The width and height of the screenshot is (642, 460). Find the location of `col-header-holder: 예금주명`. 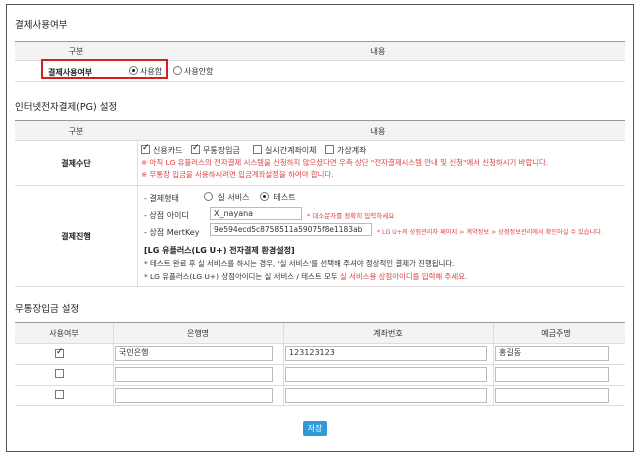

col-header-holder: 예금주명 is located at coordinates (556, 333).